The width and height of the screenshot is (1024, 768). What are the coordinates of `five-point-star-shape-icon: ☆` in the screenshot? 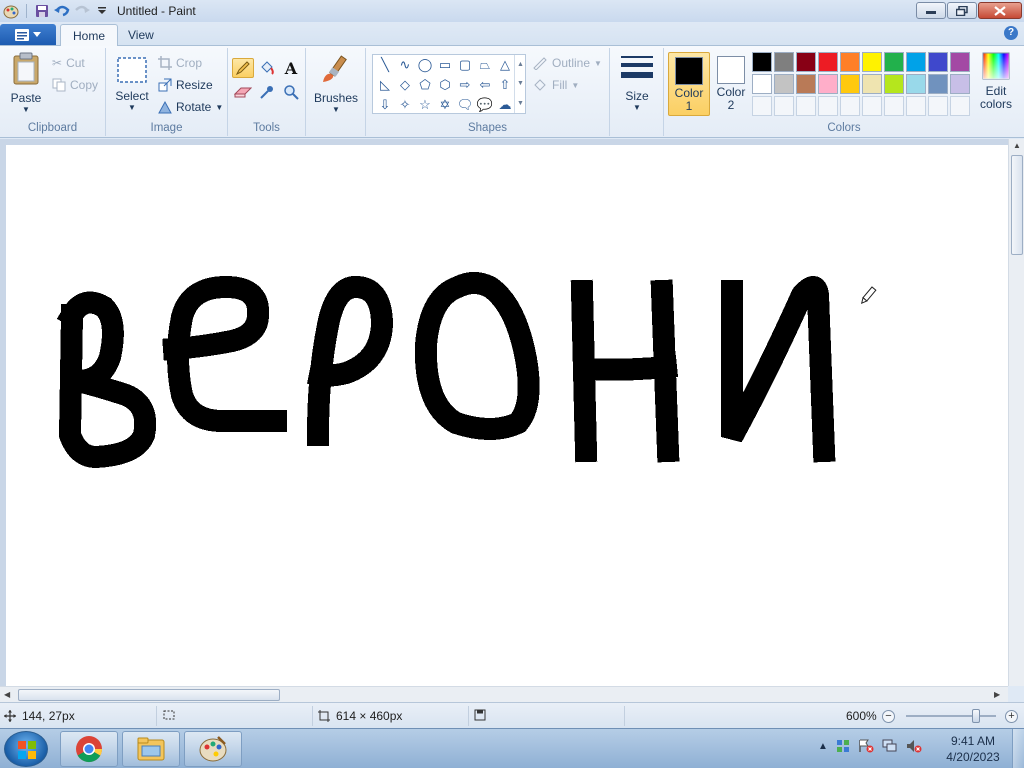 It's located at (425, 105).